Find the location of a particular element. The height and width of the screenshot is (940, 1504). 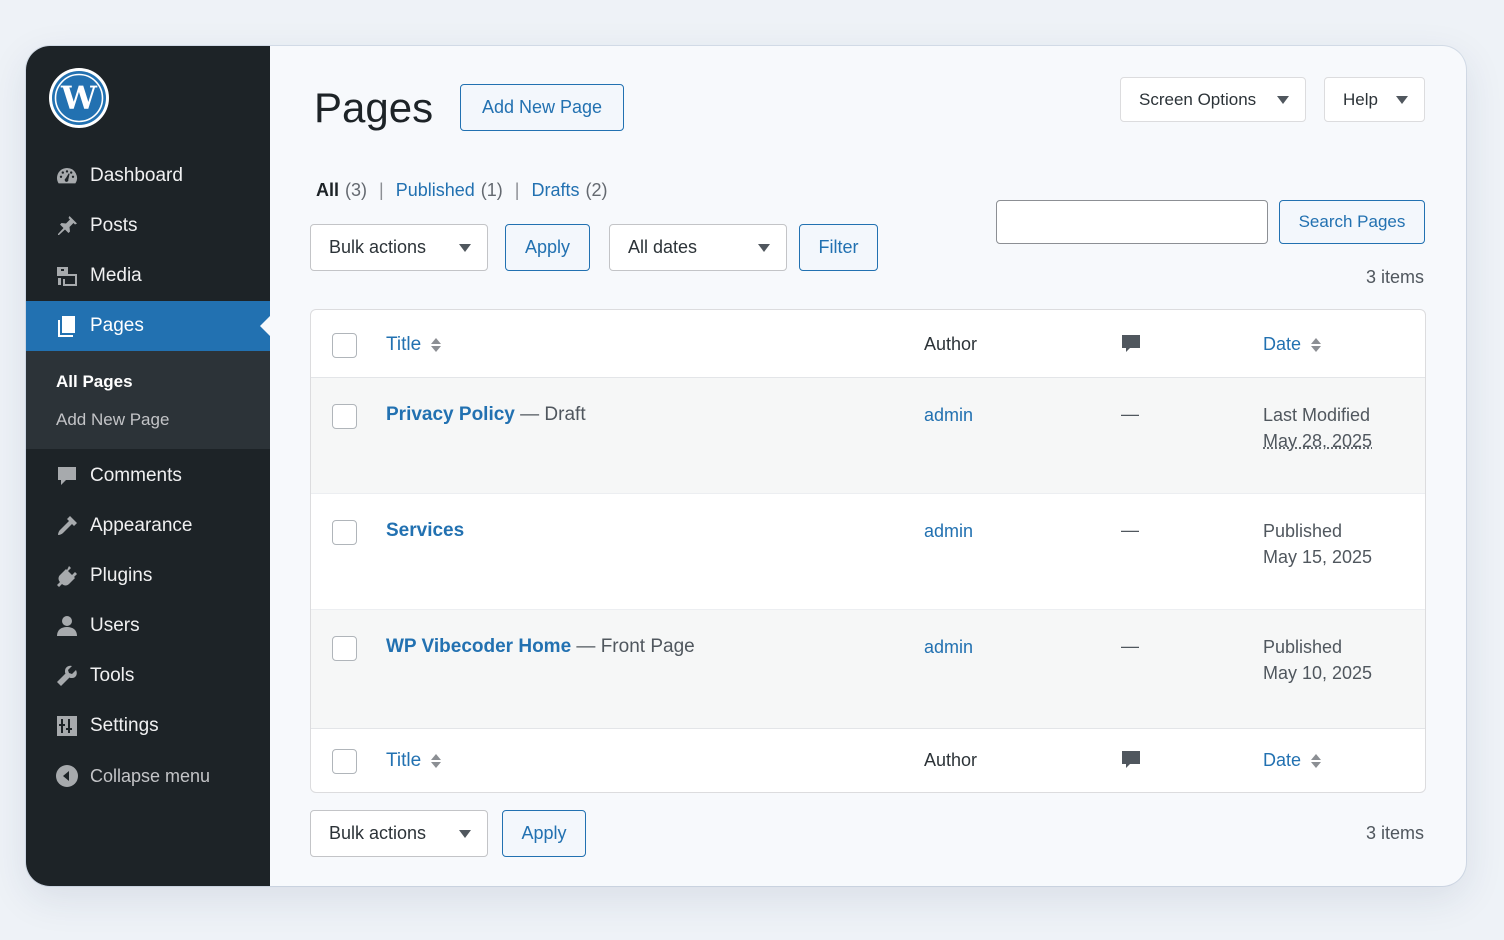

date-column-header: Date is located at coordinates (1292, 344).